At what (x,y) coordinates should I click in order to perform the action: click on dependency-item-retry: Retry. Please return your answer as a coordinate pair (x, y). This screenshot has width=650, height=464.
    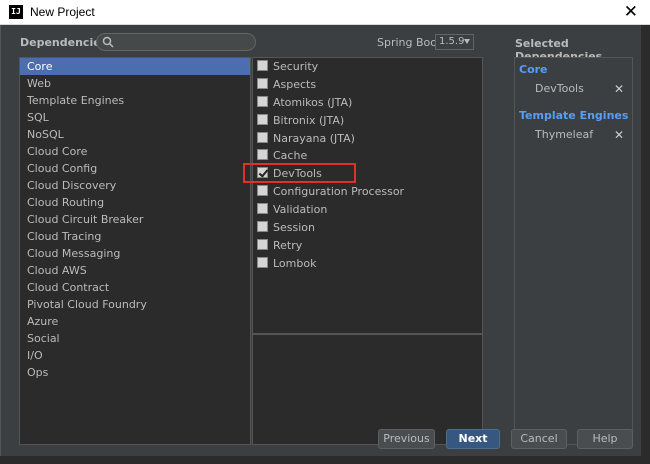
    Looking at the image, I should click on (367, 246).